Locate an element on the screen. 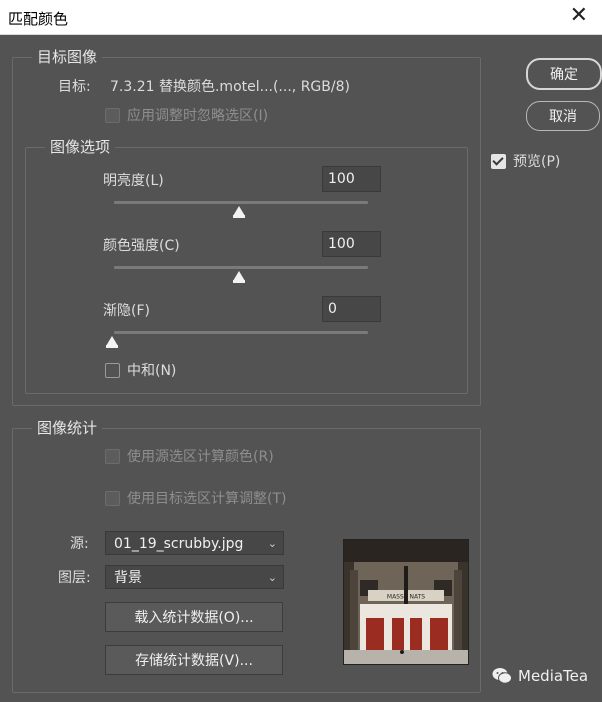 Image resolution: width=602 pixels, height=702 pixels. watermark: MediaTea is located at coordinates (540, 676).